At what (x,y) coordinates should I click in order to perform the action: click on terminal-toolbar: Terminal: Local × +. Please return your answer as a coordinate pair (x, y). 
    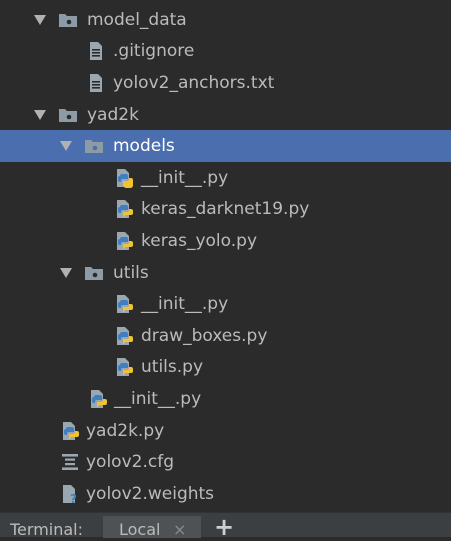
    Looking at the image, I should click on (225, 526).